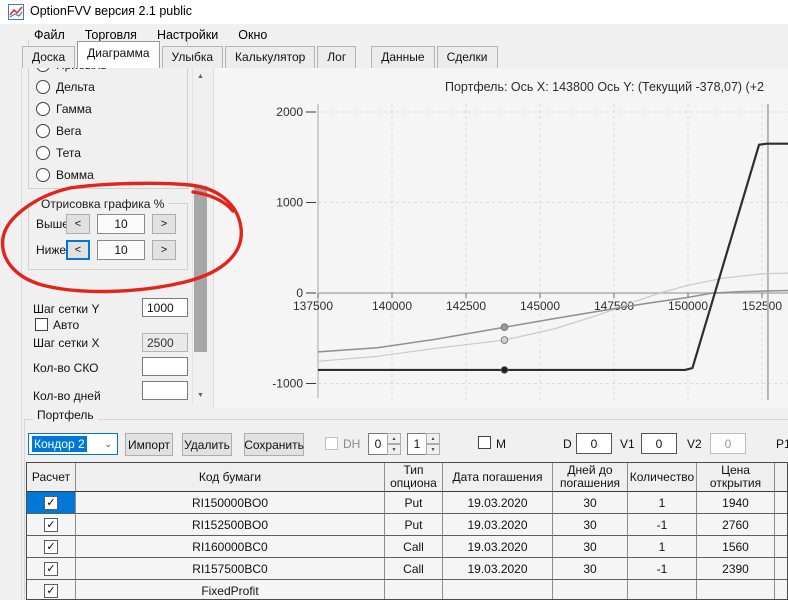 The height and width of the screenshot is (600, 788). I want to click on panel-scrollbar: ▲ ▼, so click(200, 236).